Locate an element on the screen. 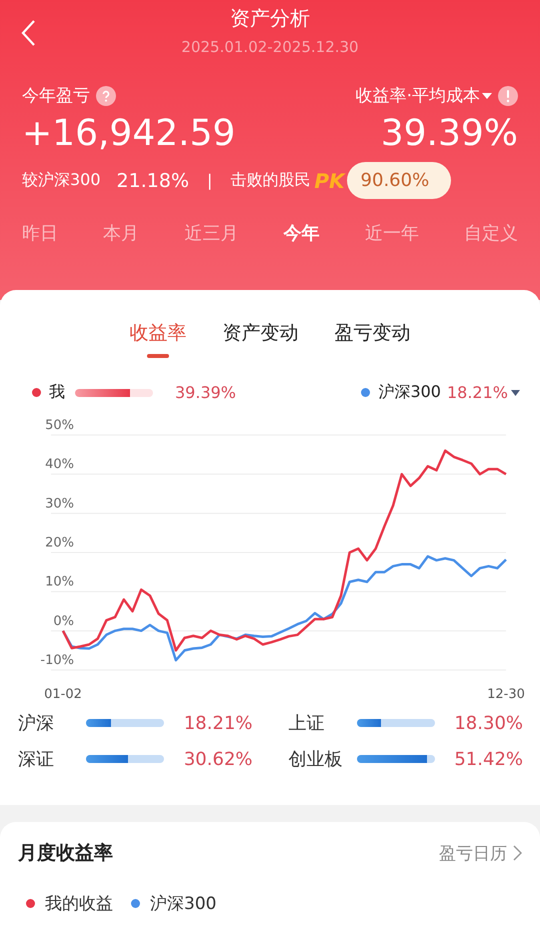 The image size is (540, 931). period-tab: 自定义 is located at coordinates (491, 233).